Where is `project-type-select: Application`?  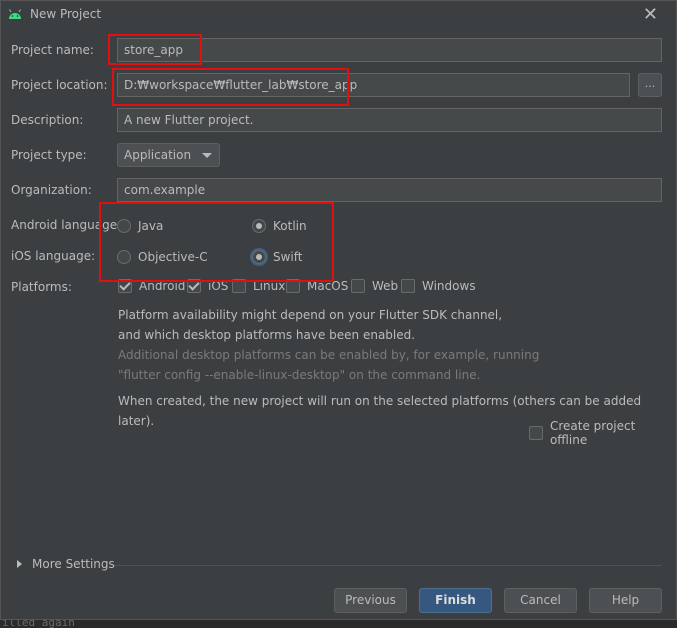 project-type-select: Application is located at coordinates (168, 155).